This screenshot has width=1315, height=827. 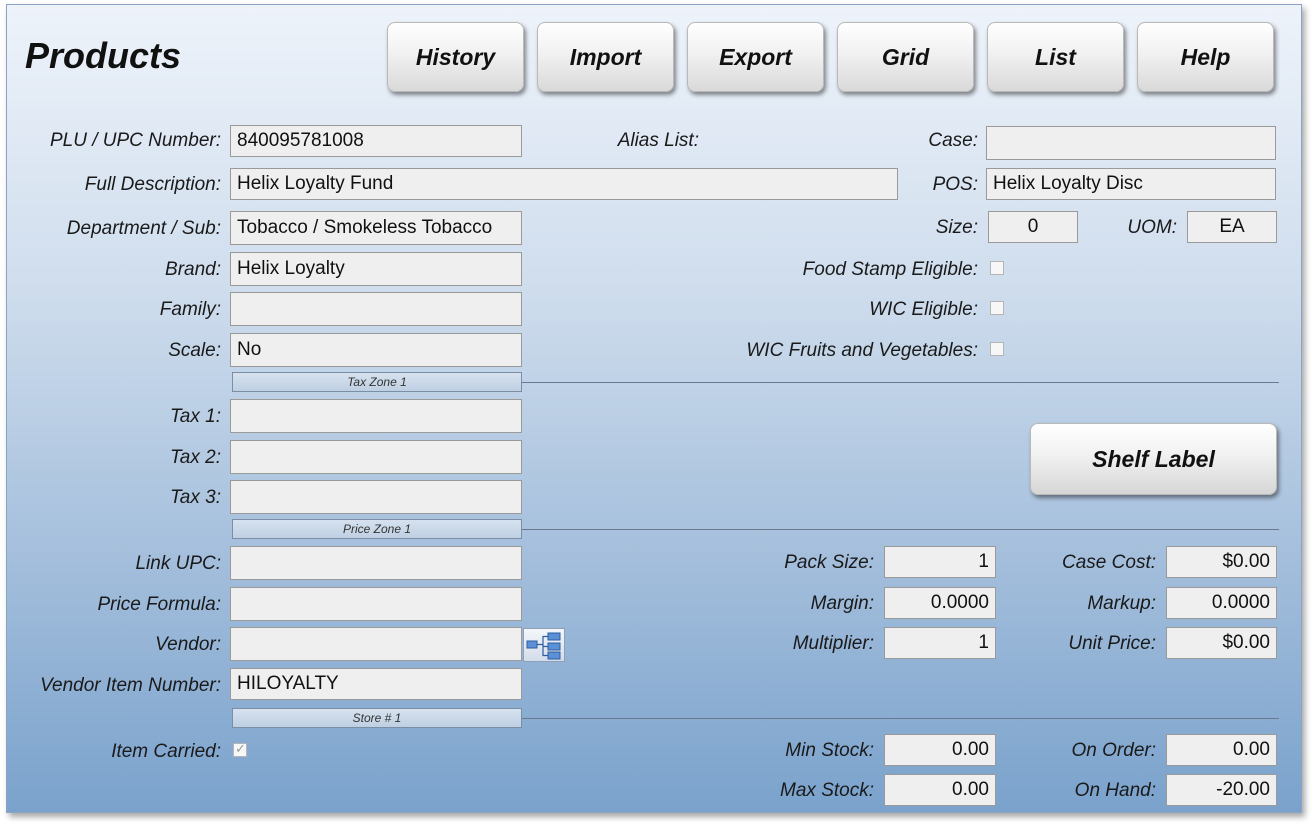 I want to click on case-cost-label: Case Cost:, so click(x=1109, y=562).